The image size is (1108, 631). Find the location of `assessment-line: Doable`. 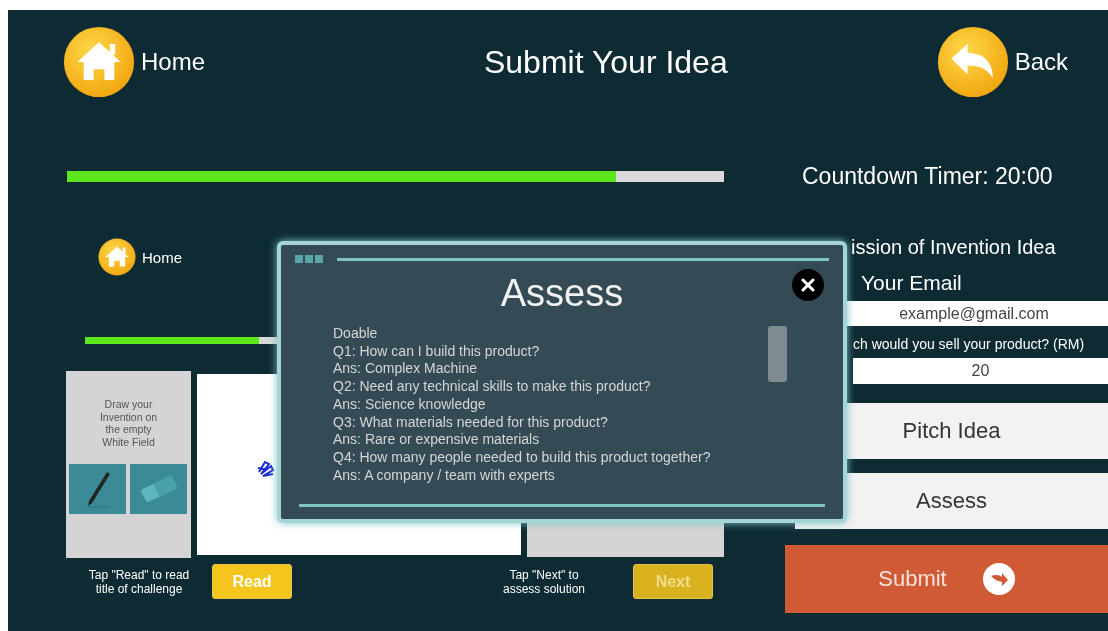

assessment-line: Doable is located at coordinates (356, 334).